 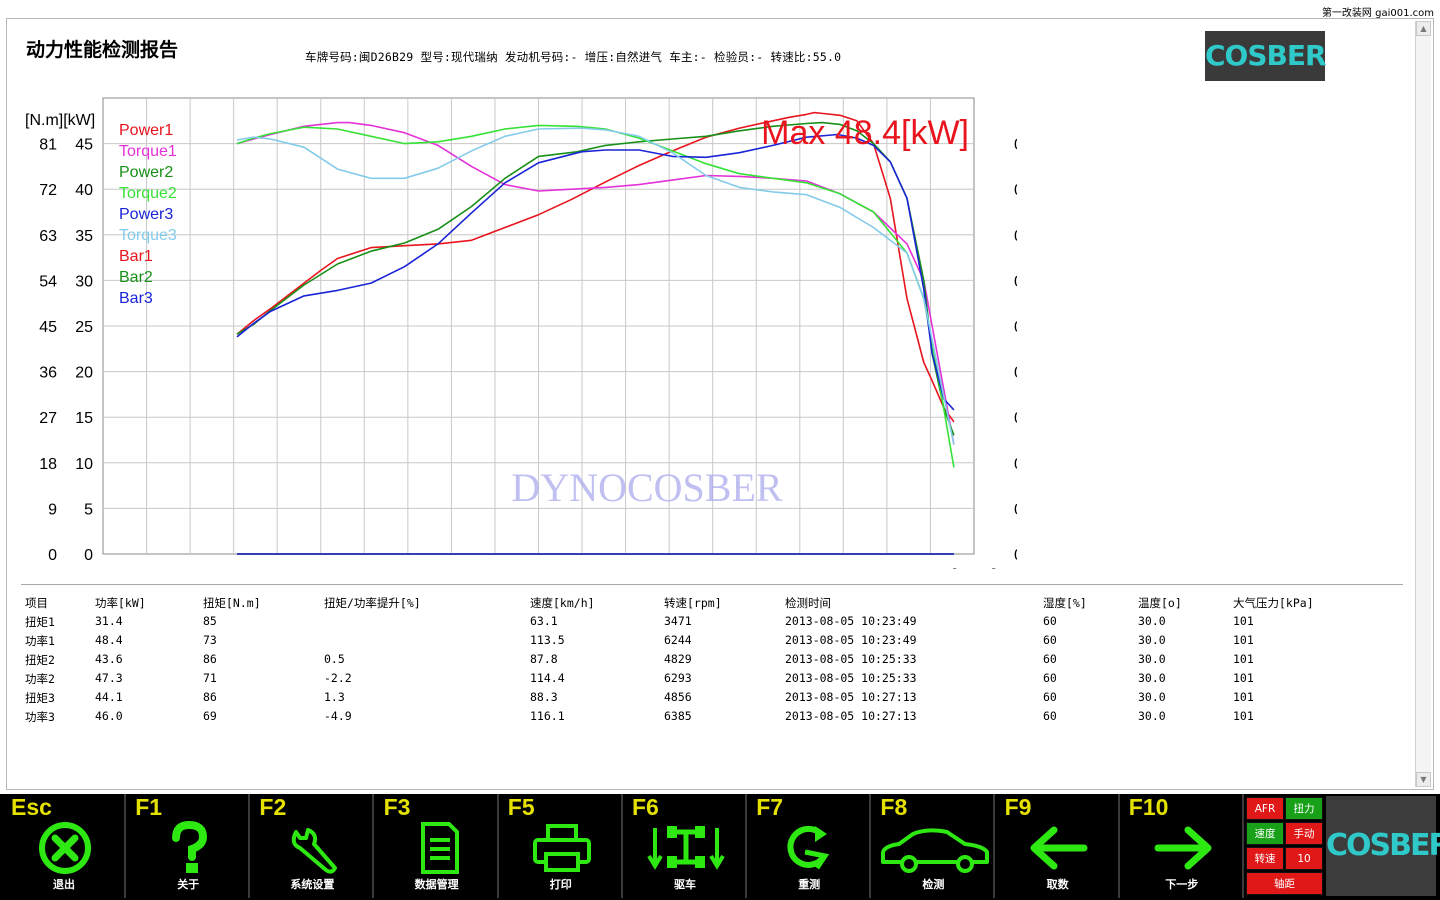 I want to click on legend-entry-torque2: Torque2, so click(x=148, y=193).